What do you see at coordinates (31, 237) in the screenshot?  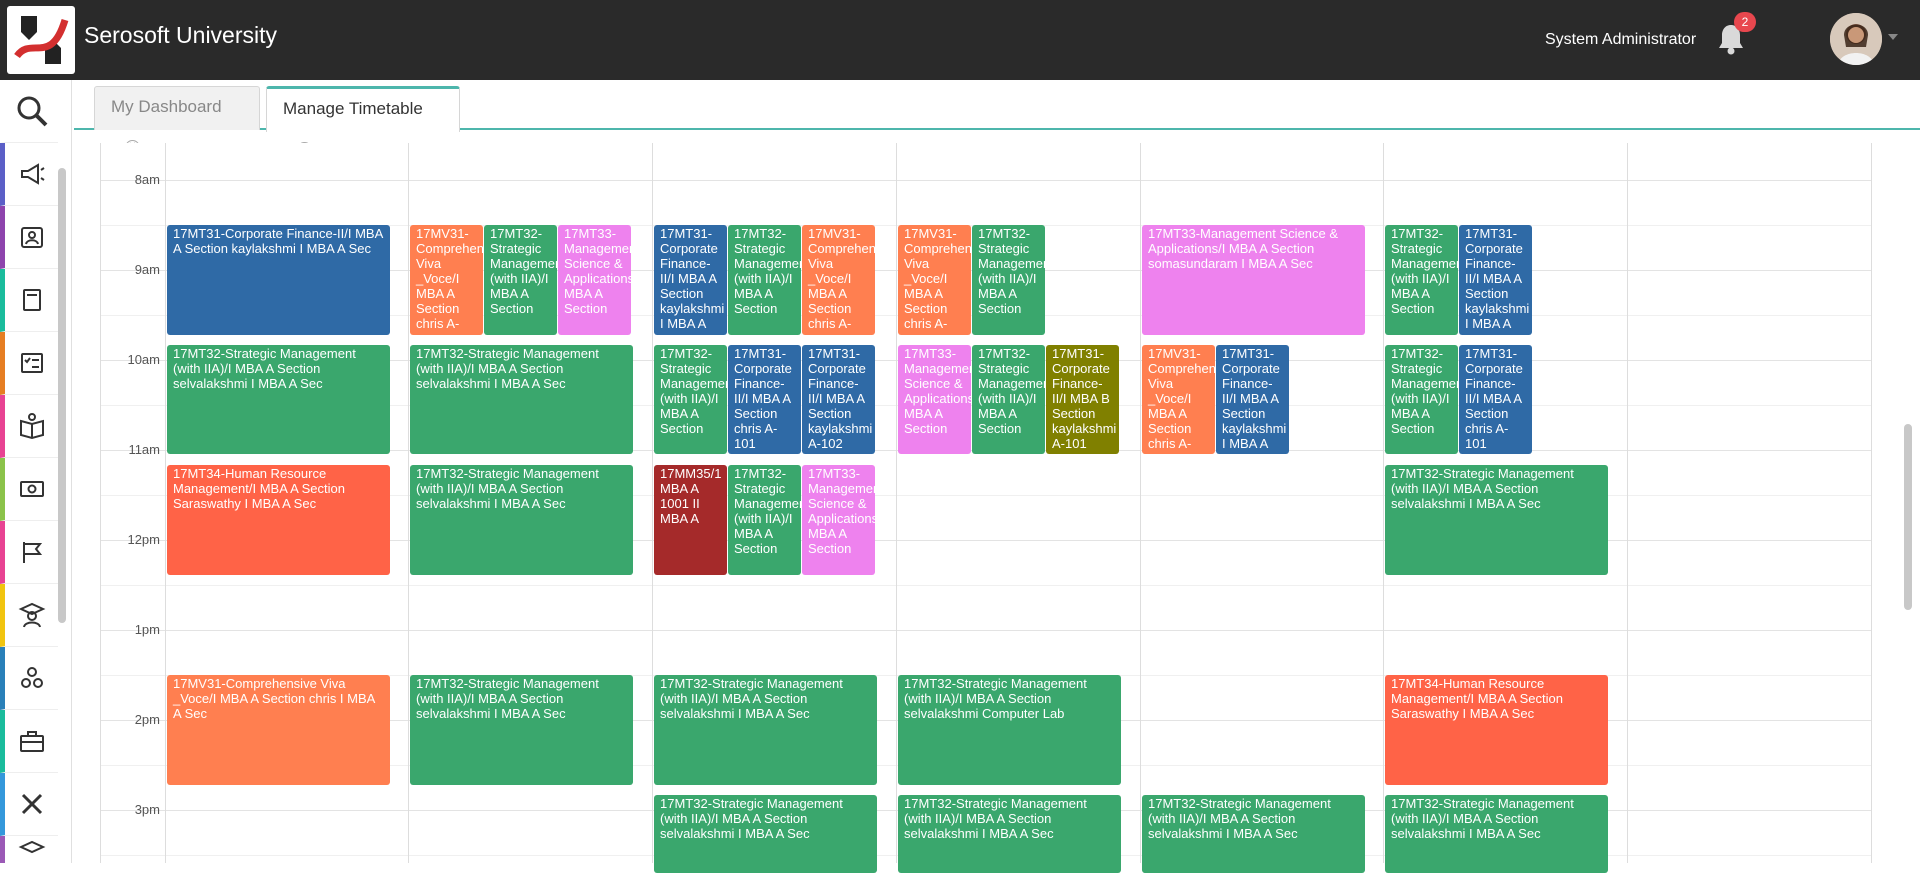 I see `id-card-icon` at bounding box center [31, 237].